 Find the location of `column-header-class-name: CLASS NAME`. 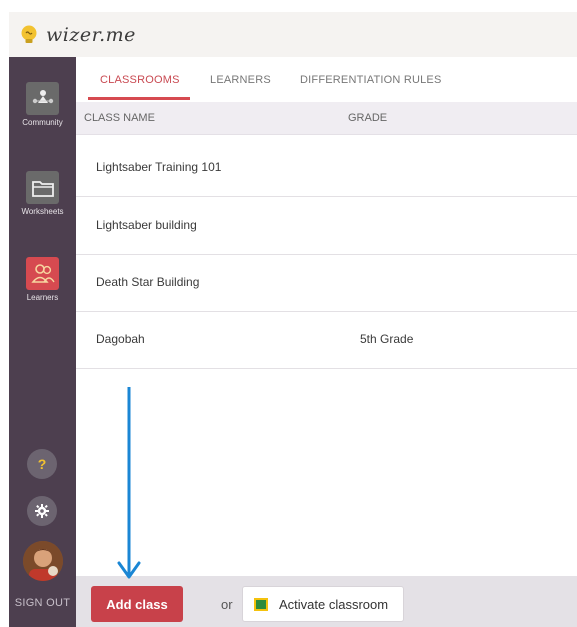

column-header-class-name: CLASS NAME is located at coordinates (119, 118).